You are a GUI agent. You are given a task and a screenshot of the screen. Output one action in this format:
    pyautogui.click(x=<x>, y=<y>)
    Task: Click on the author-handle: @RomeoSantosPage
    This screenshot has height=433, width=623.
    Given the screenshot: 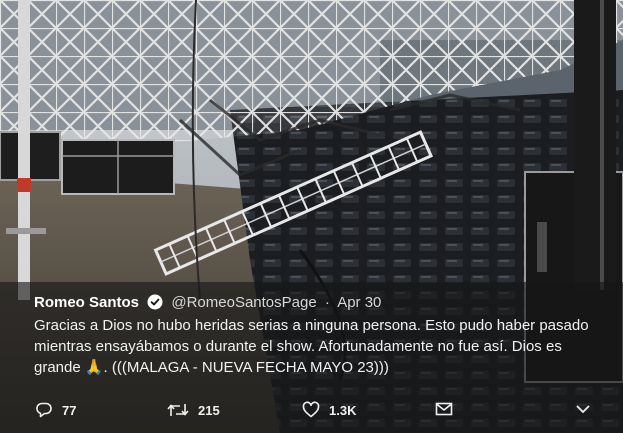 What is the action you would take?
    pyautogui.click(x=243, y=302)
    